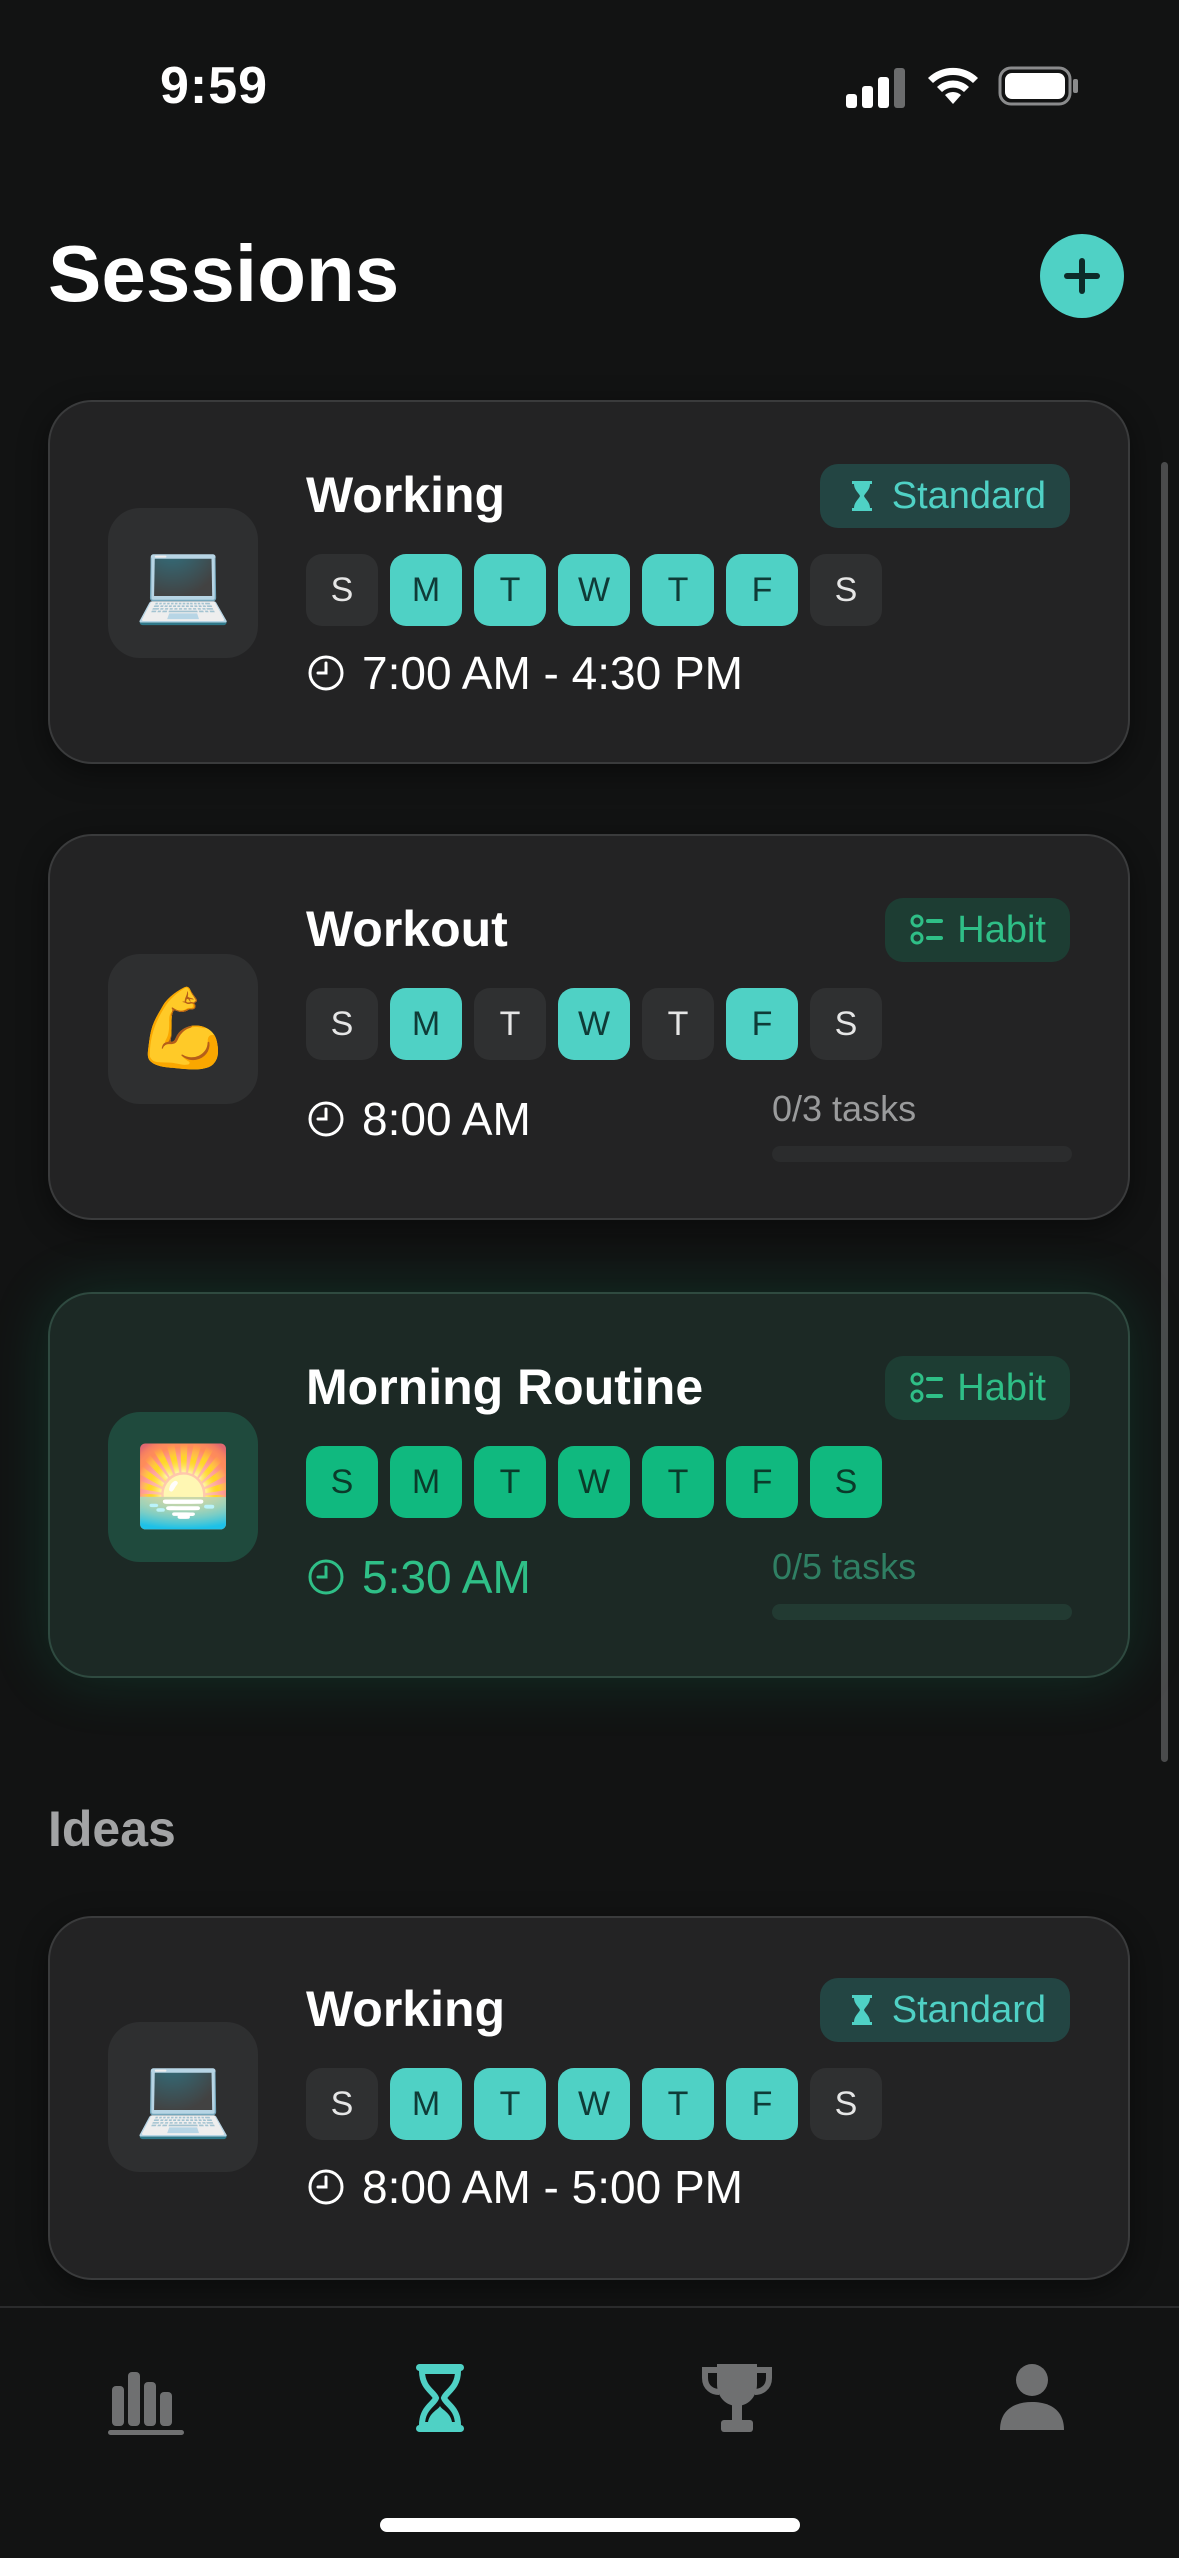 The height and width of the screenshot is (2558, 1179). I want to click on sunrise-icon: 🌅, so click(183, 1486).